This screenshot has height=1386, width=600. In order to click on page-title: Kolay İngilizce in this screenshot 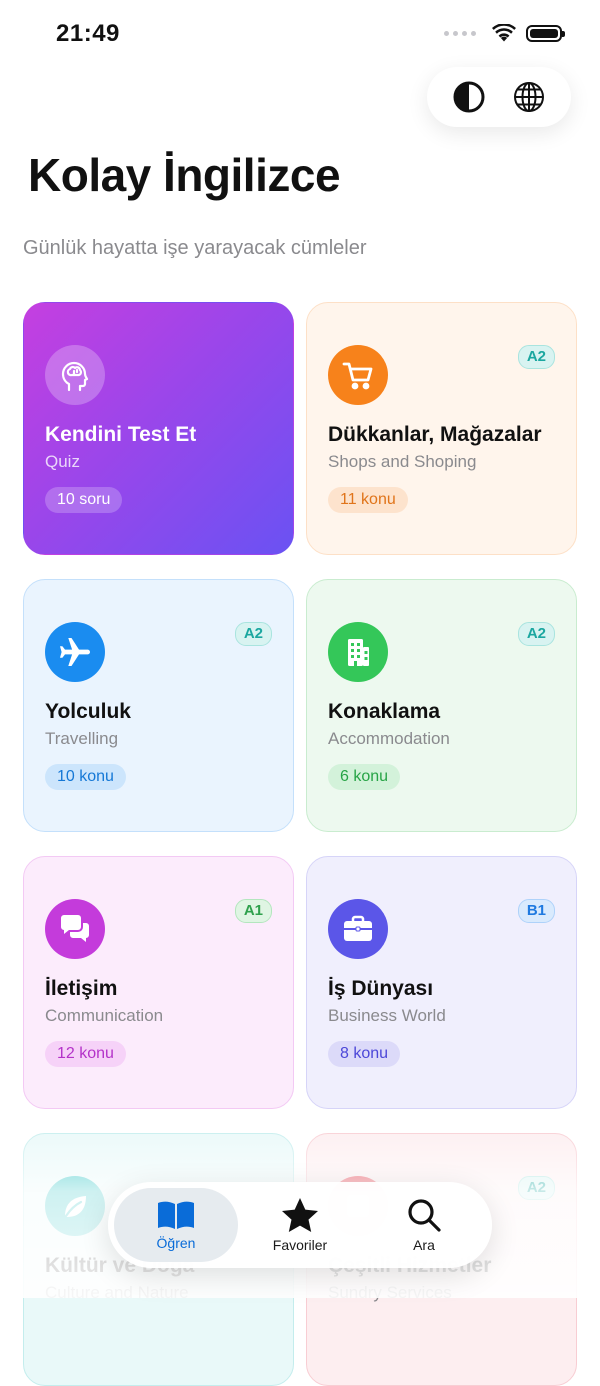, I will do `click(184, 175)`.